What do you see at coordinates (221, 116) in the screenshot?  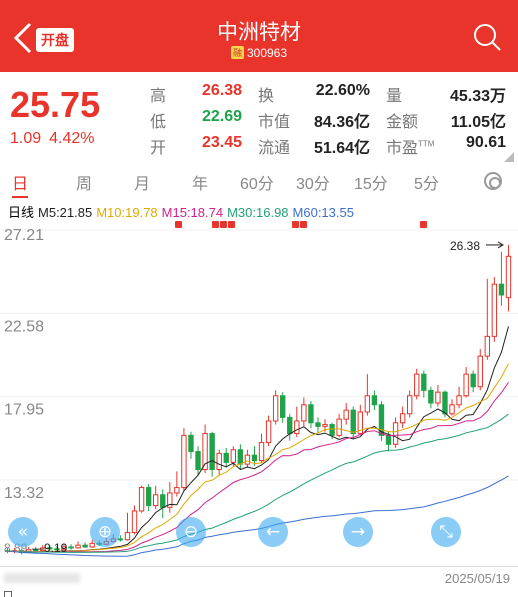 I see `stat-value: 22.69` at bounding box center [221, 116].